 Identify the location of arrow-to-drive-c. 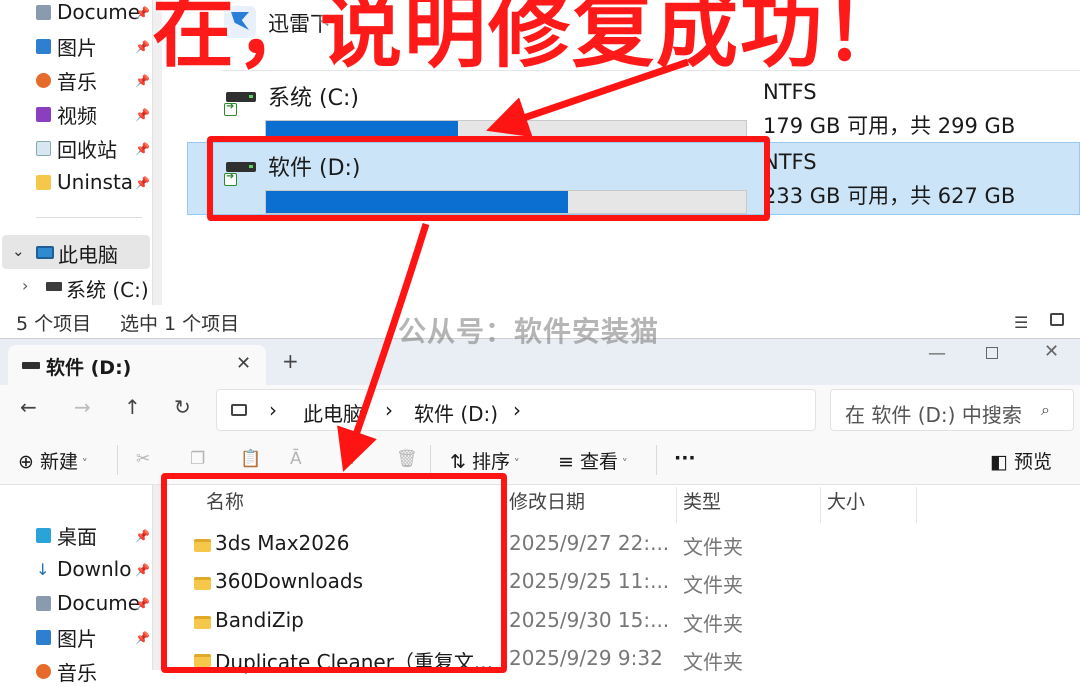
(588, 98).